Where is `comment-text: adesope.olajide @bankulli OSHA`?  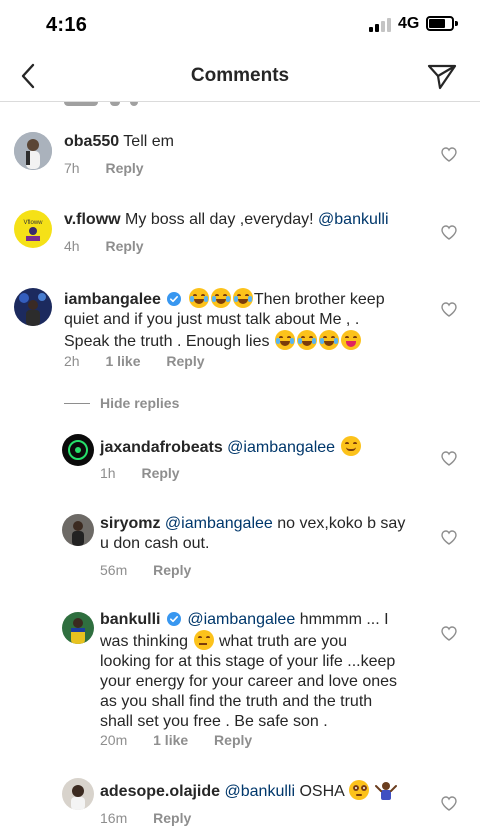
comment-text: adesope.olajide @bankulli OSHA is located at coordinates (265, 791).